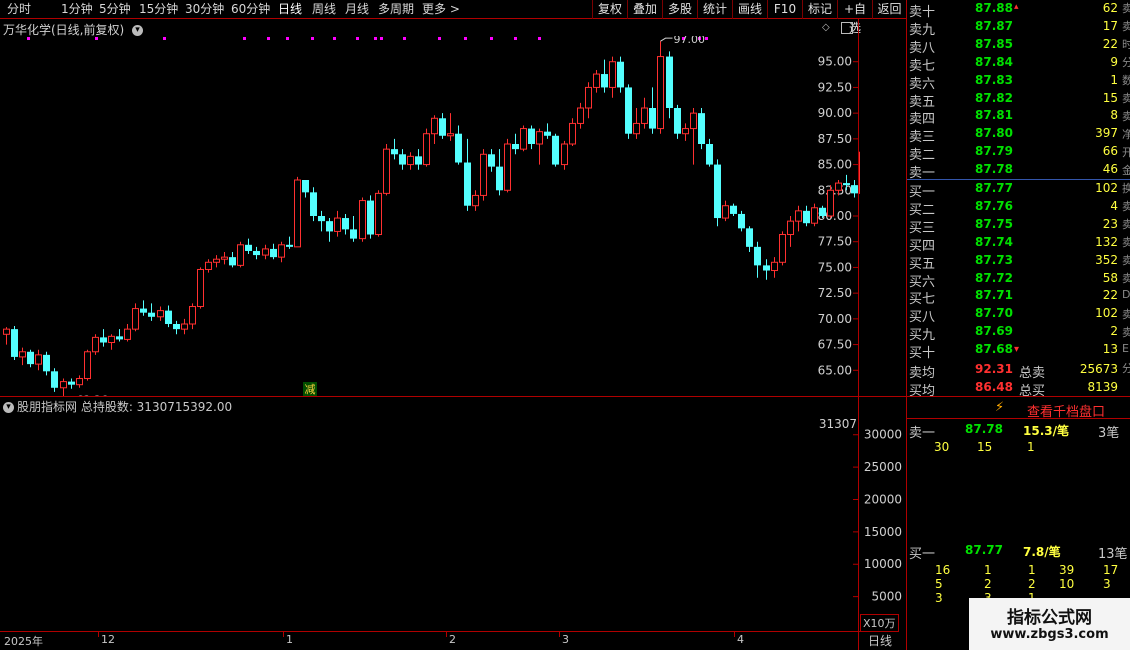 The width and height of the screenshot is (1130, 650). Describe the element at coordinates (749, 9) in the screenshot. I see `toolbar-button-4: 画线` at that location.